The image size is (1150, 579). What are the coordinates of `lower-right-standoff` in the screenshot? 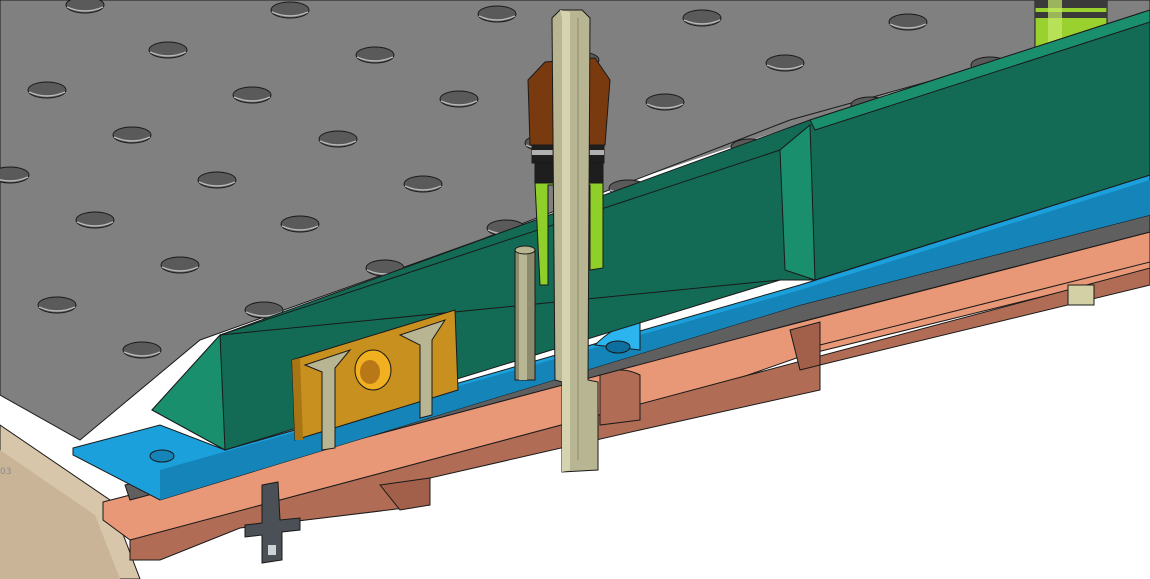 It's located at (1081, 295).